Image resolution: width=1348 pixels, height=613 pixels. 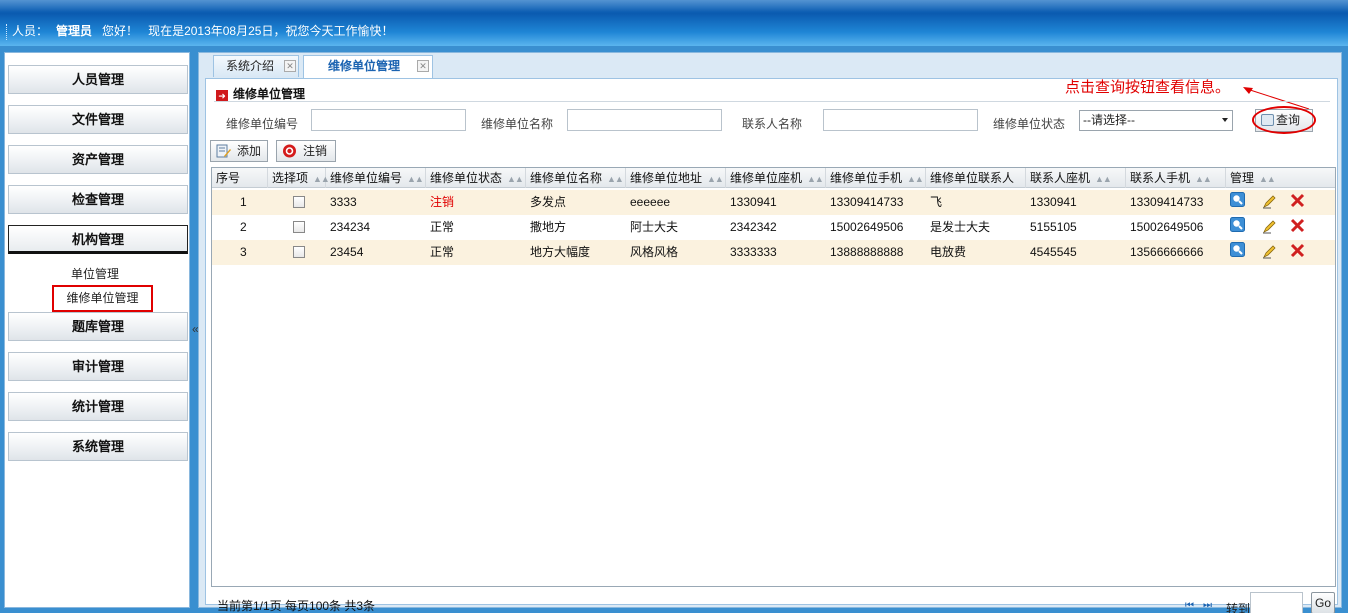 What do you see at coordinates (876, 178) in the screenshot?
I see `column-header: 维修单位手机 ▲▲` at bounding box center [876, 178].